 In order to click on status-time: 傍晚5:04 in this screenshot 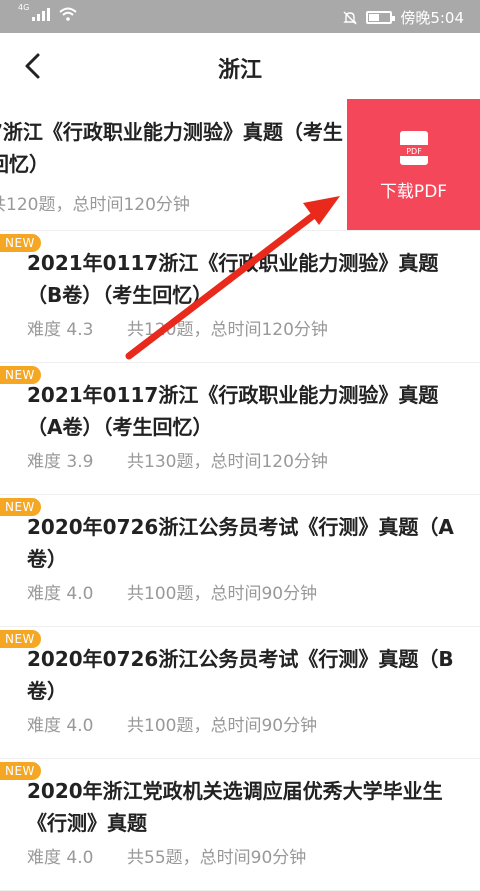, I will do `click(432, 18)`.